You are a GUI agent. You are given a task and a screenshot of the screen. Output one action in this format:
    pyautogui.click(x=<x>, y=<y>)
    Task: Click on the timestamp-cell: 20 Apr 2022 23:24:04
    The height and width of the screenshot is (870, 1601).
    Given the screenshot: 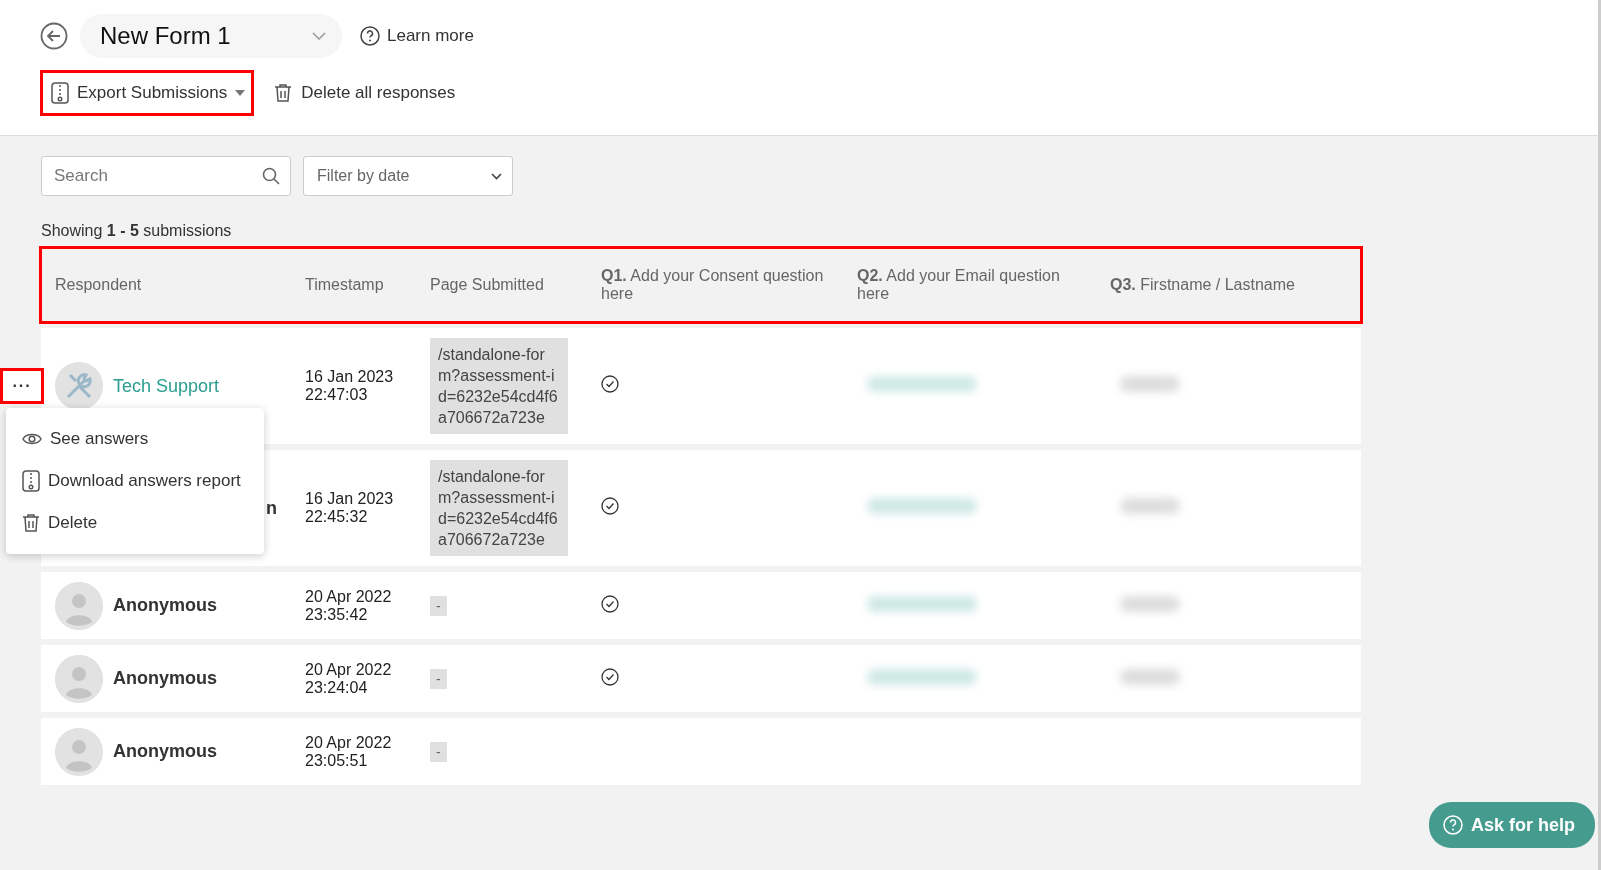 What is the action you would take?
    pyautogui.click(x=353, y=678)
    